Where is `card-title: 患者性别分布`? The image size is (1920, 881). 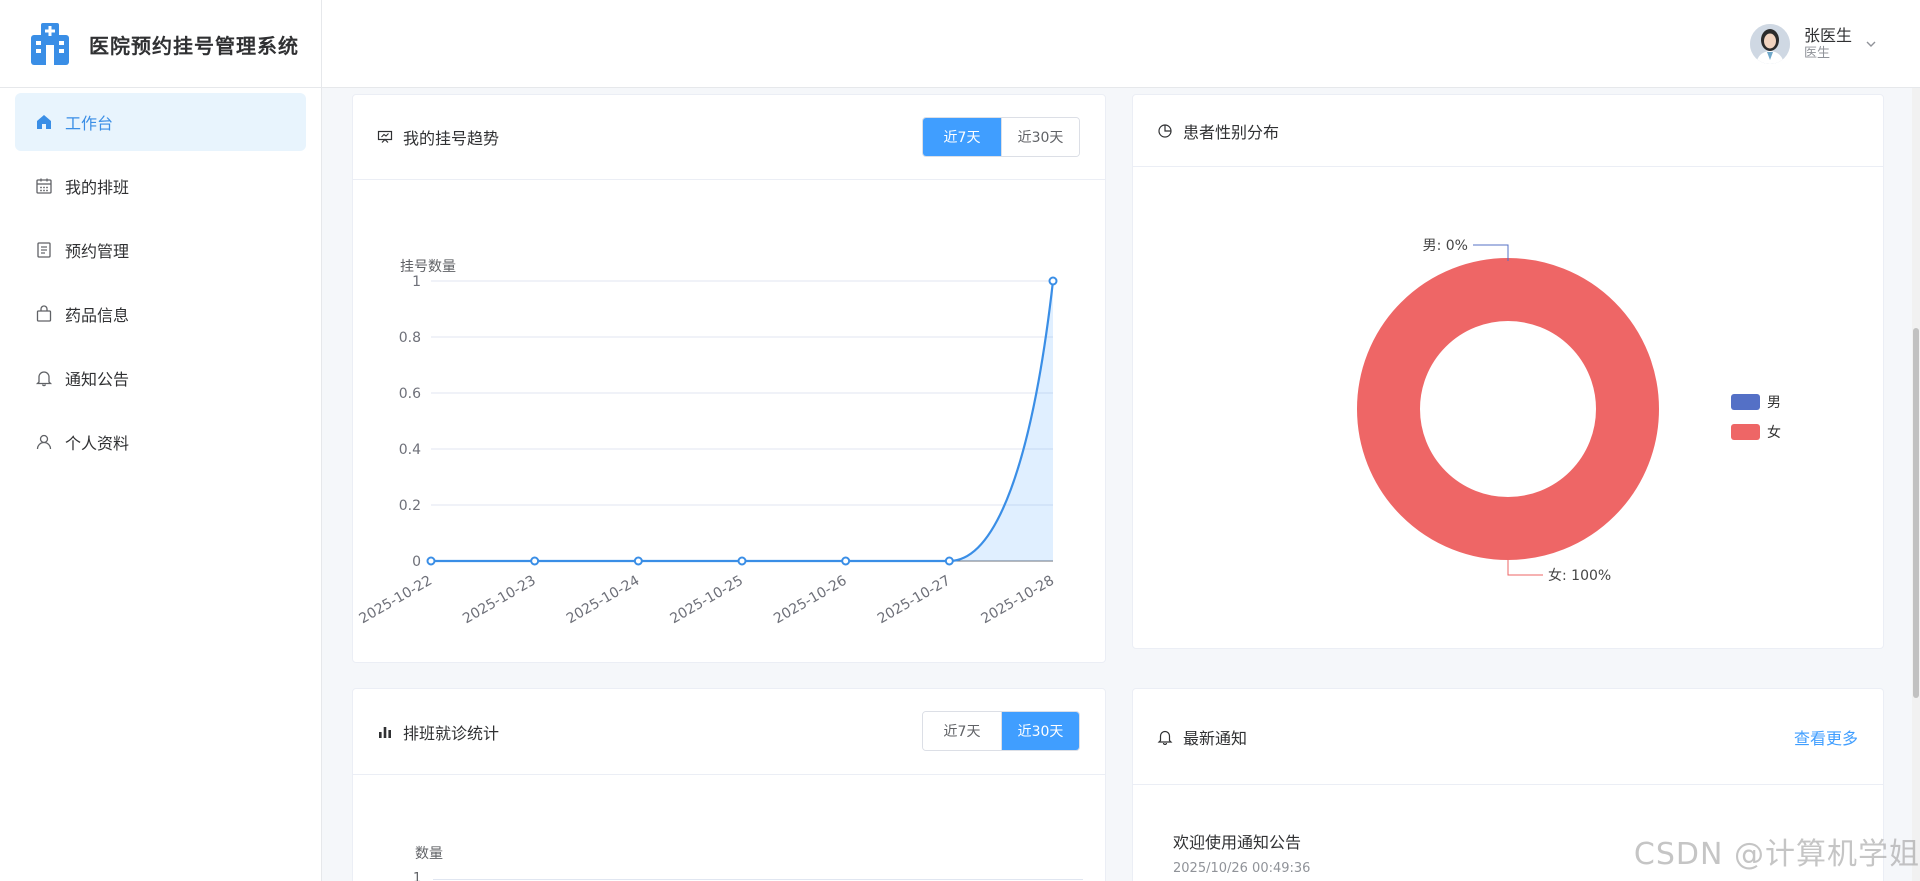
card-title: 患者性别分布 is located at coordinates (1231, 132).